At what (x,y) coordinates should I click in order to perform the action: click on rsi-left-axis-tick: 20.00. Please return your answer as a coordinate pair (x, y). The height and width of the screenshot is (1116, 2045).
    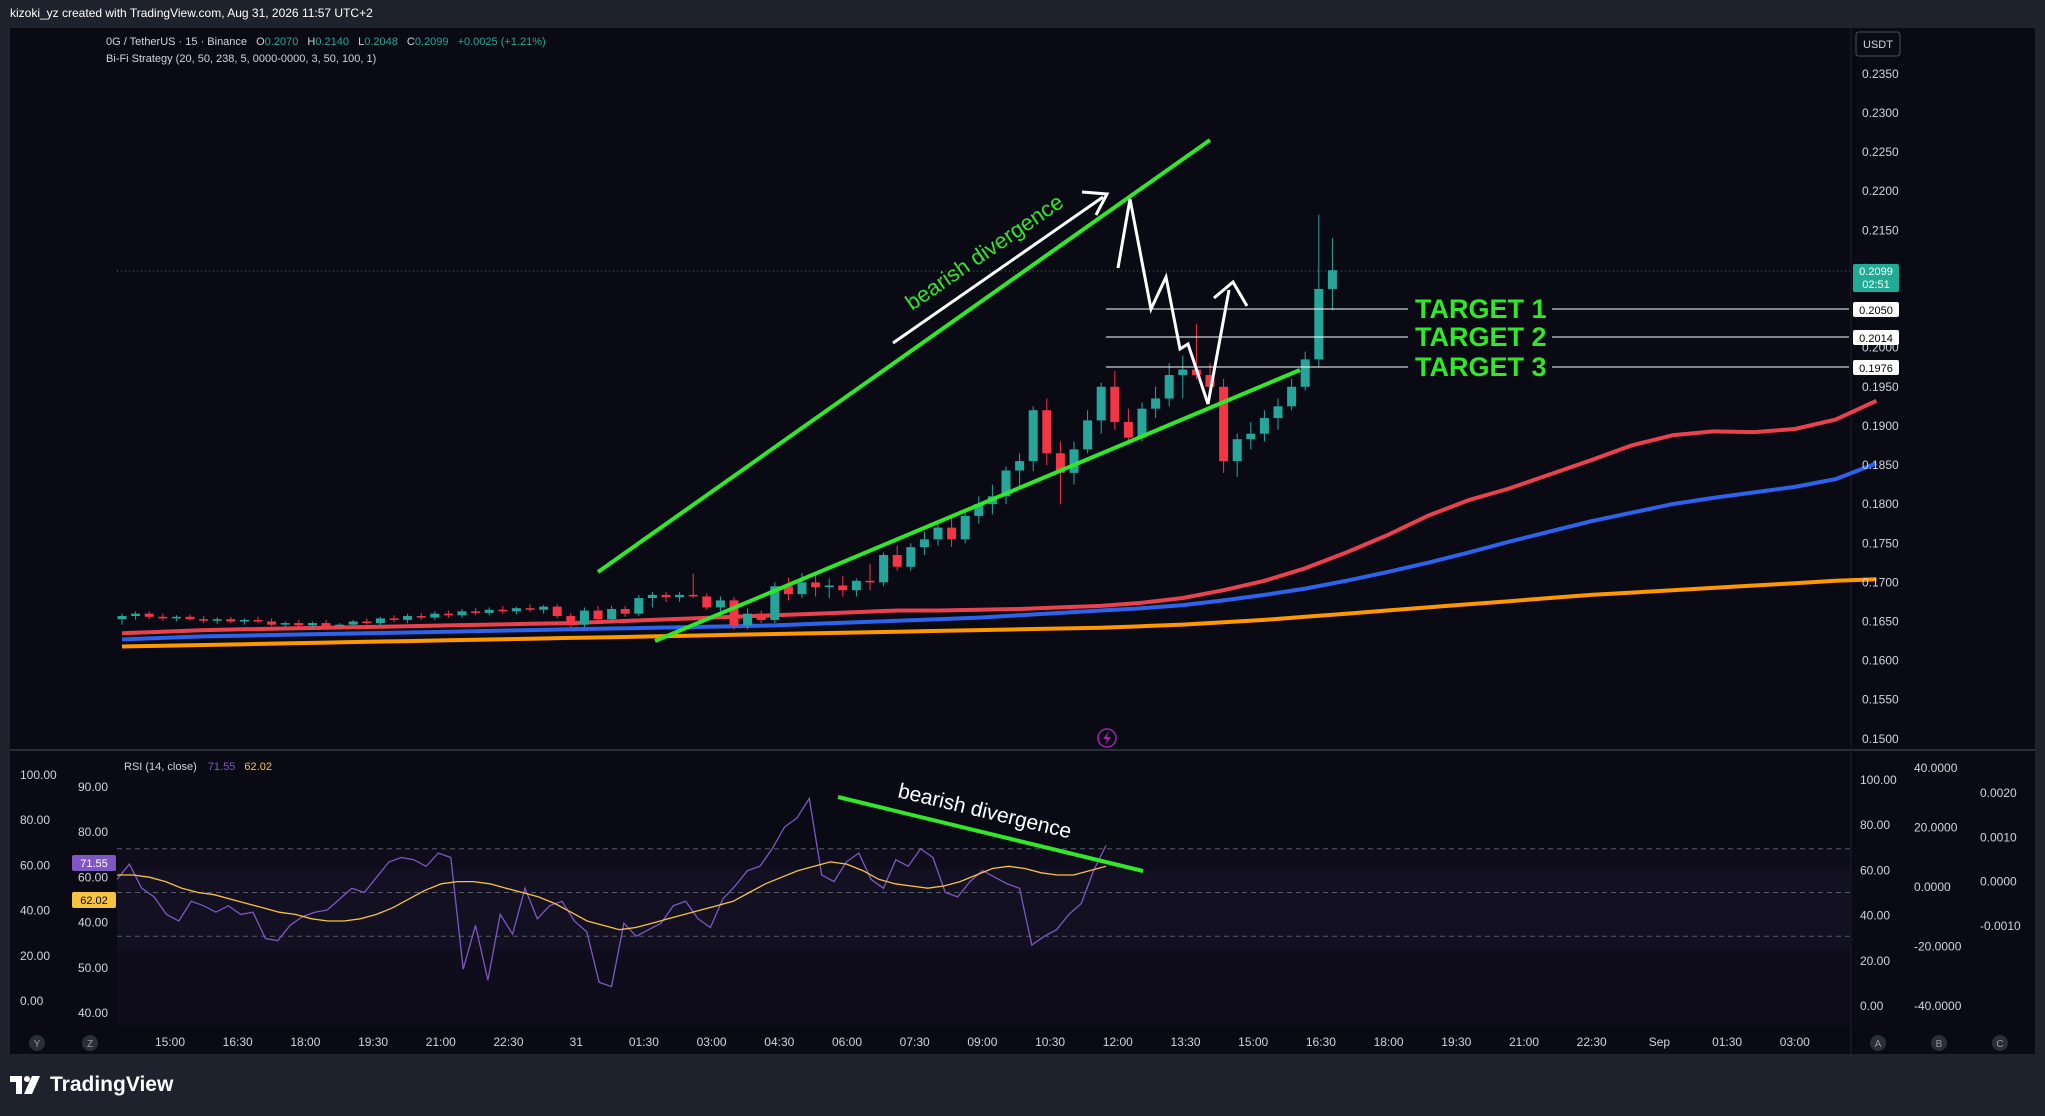
    Looking at the image, I should click on (35, 956).